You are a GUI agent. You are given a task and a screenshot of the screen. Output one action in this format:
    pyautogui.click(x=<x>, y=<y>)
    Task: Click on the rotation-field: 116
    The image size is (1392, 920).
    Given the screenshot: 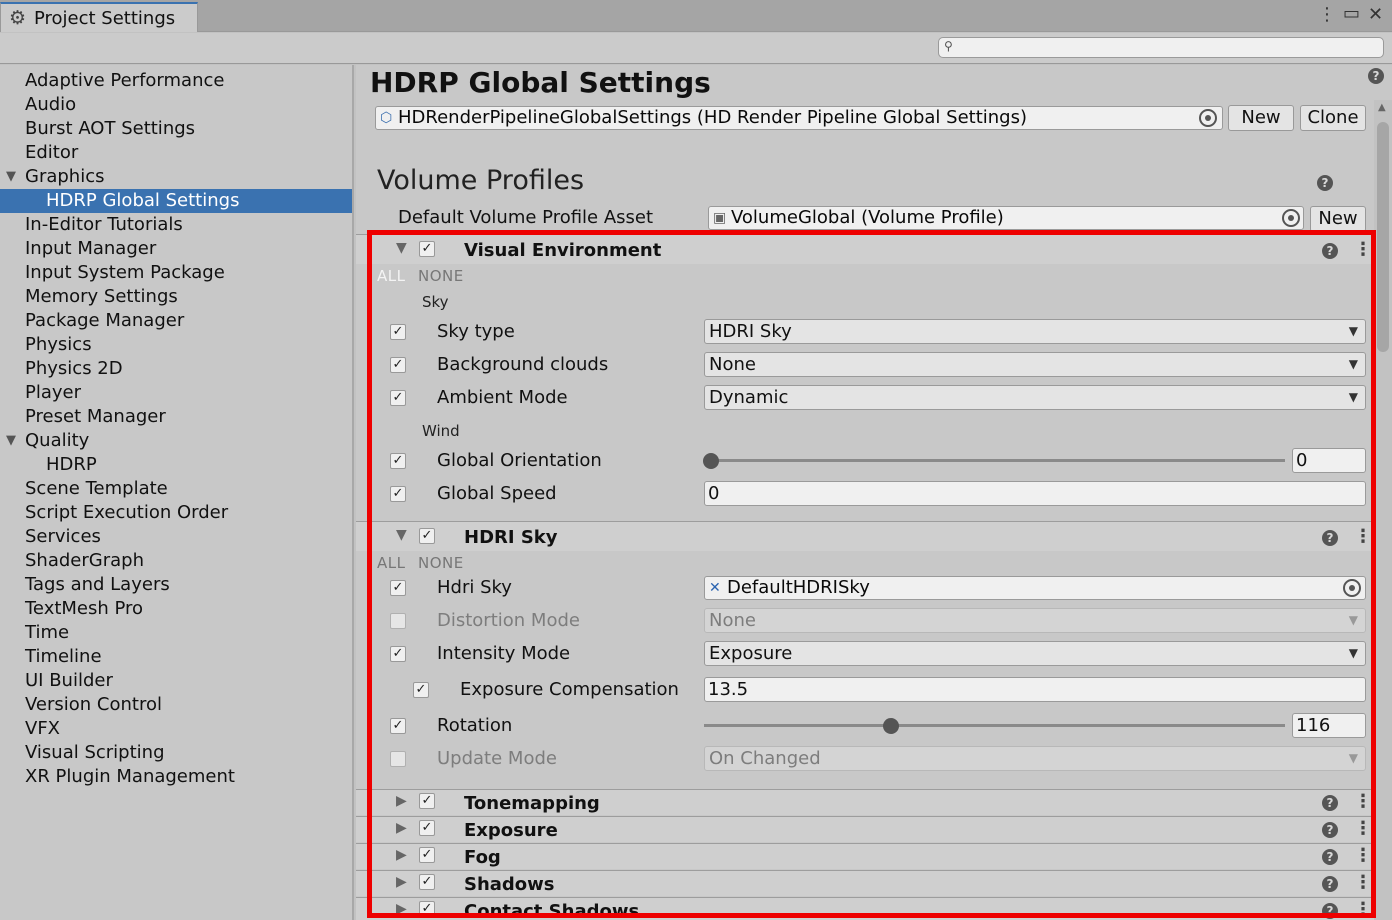 What is the action you would take?
    pyautogui.click(x=1329, y=725)
    